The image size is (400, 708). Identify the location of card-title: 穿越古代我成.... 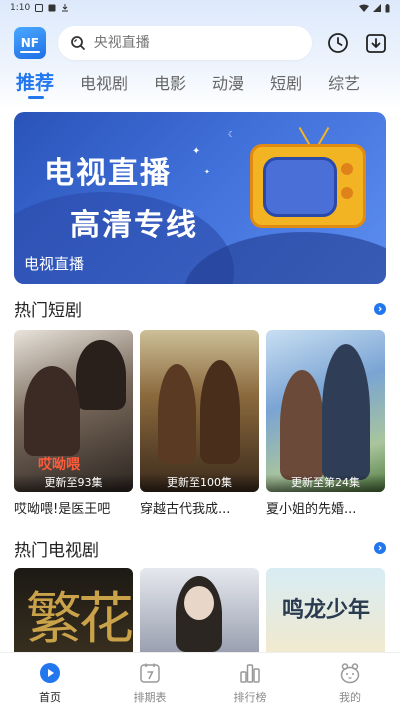
(185, 509).